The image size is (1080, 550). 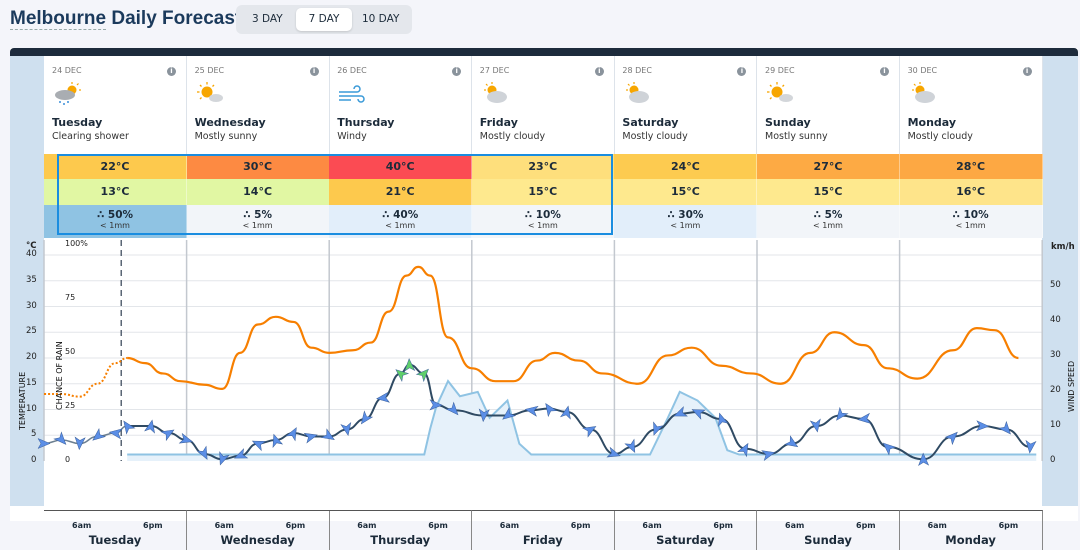 What do you see at coordinates (258, 192) in the screenshot?
I see `min-temp: 14°C` at bounding box center [258, 192].